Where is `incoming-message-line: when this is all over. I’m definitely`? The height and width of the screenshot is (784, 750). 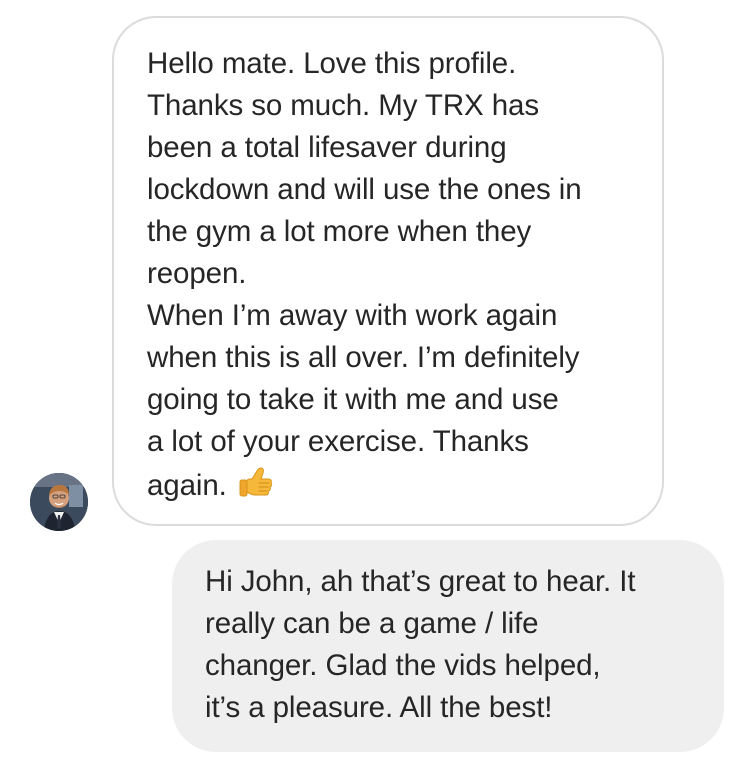
incoming-message-line: when this is all over. I’m definitely is located at coordinates (363, 357).